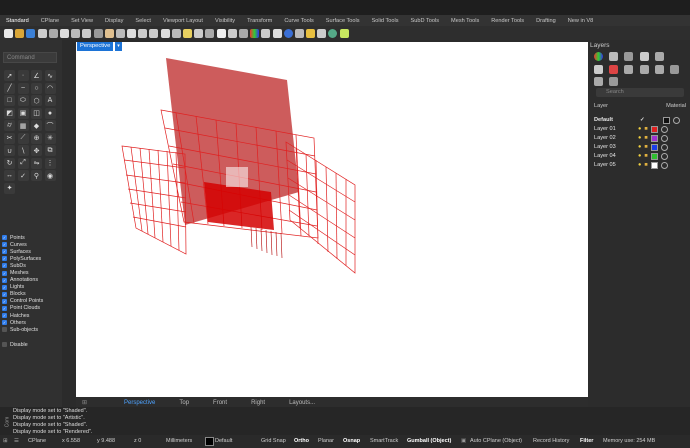 This screenshot has width=690, height=448. Describe the element at coordinates (640, 165) in the screenshot. I see `layer-row-05: Layer 05 ● ■` at that location.